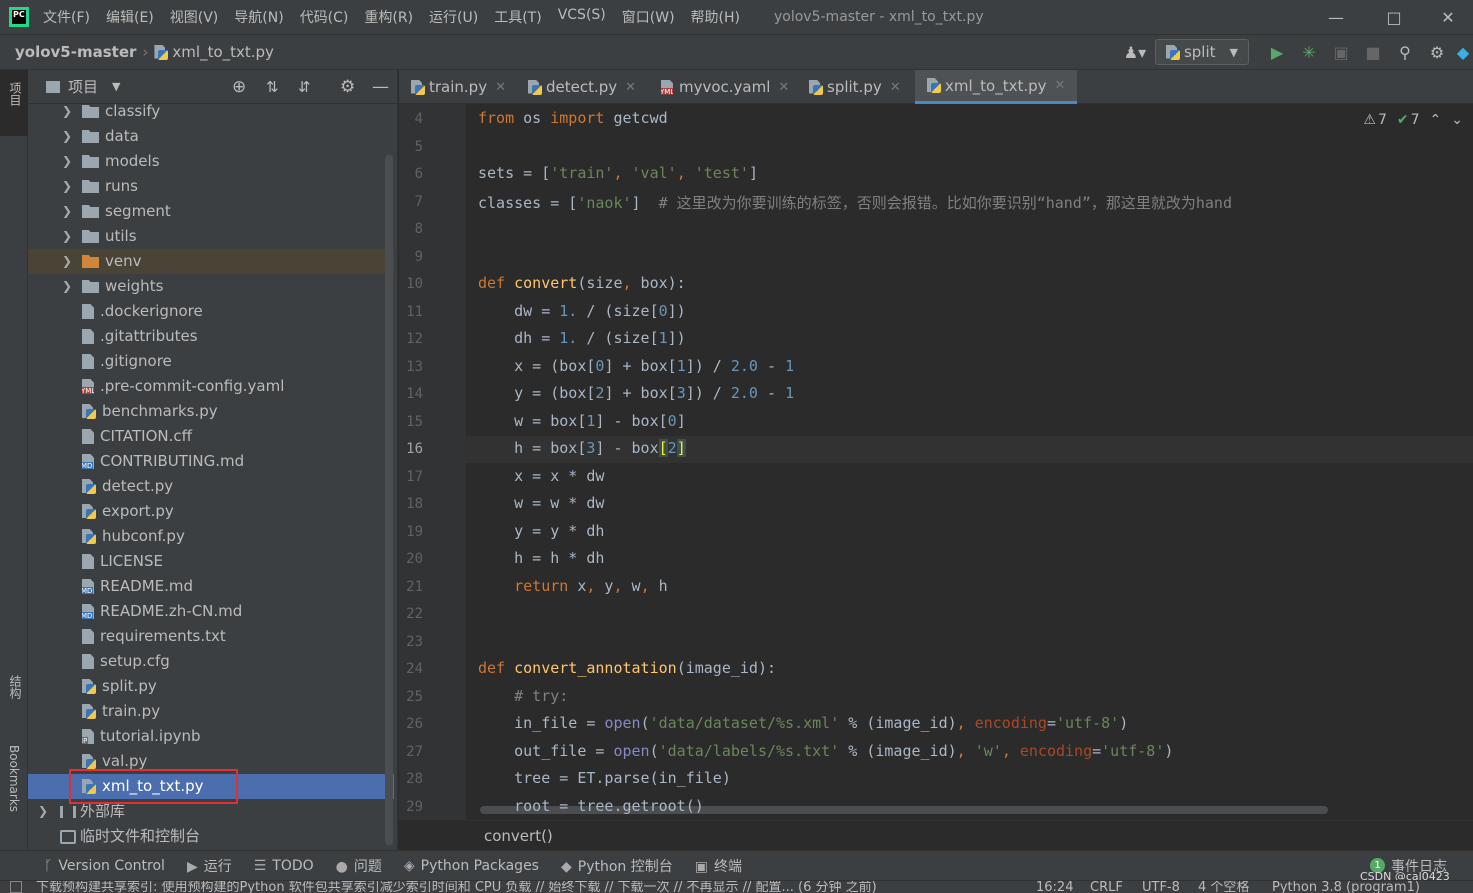 This screenshot has height=893, width=1473. I want to click on tool-window-button: ◈ Python Packages, so click(471, 866).